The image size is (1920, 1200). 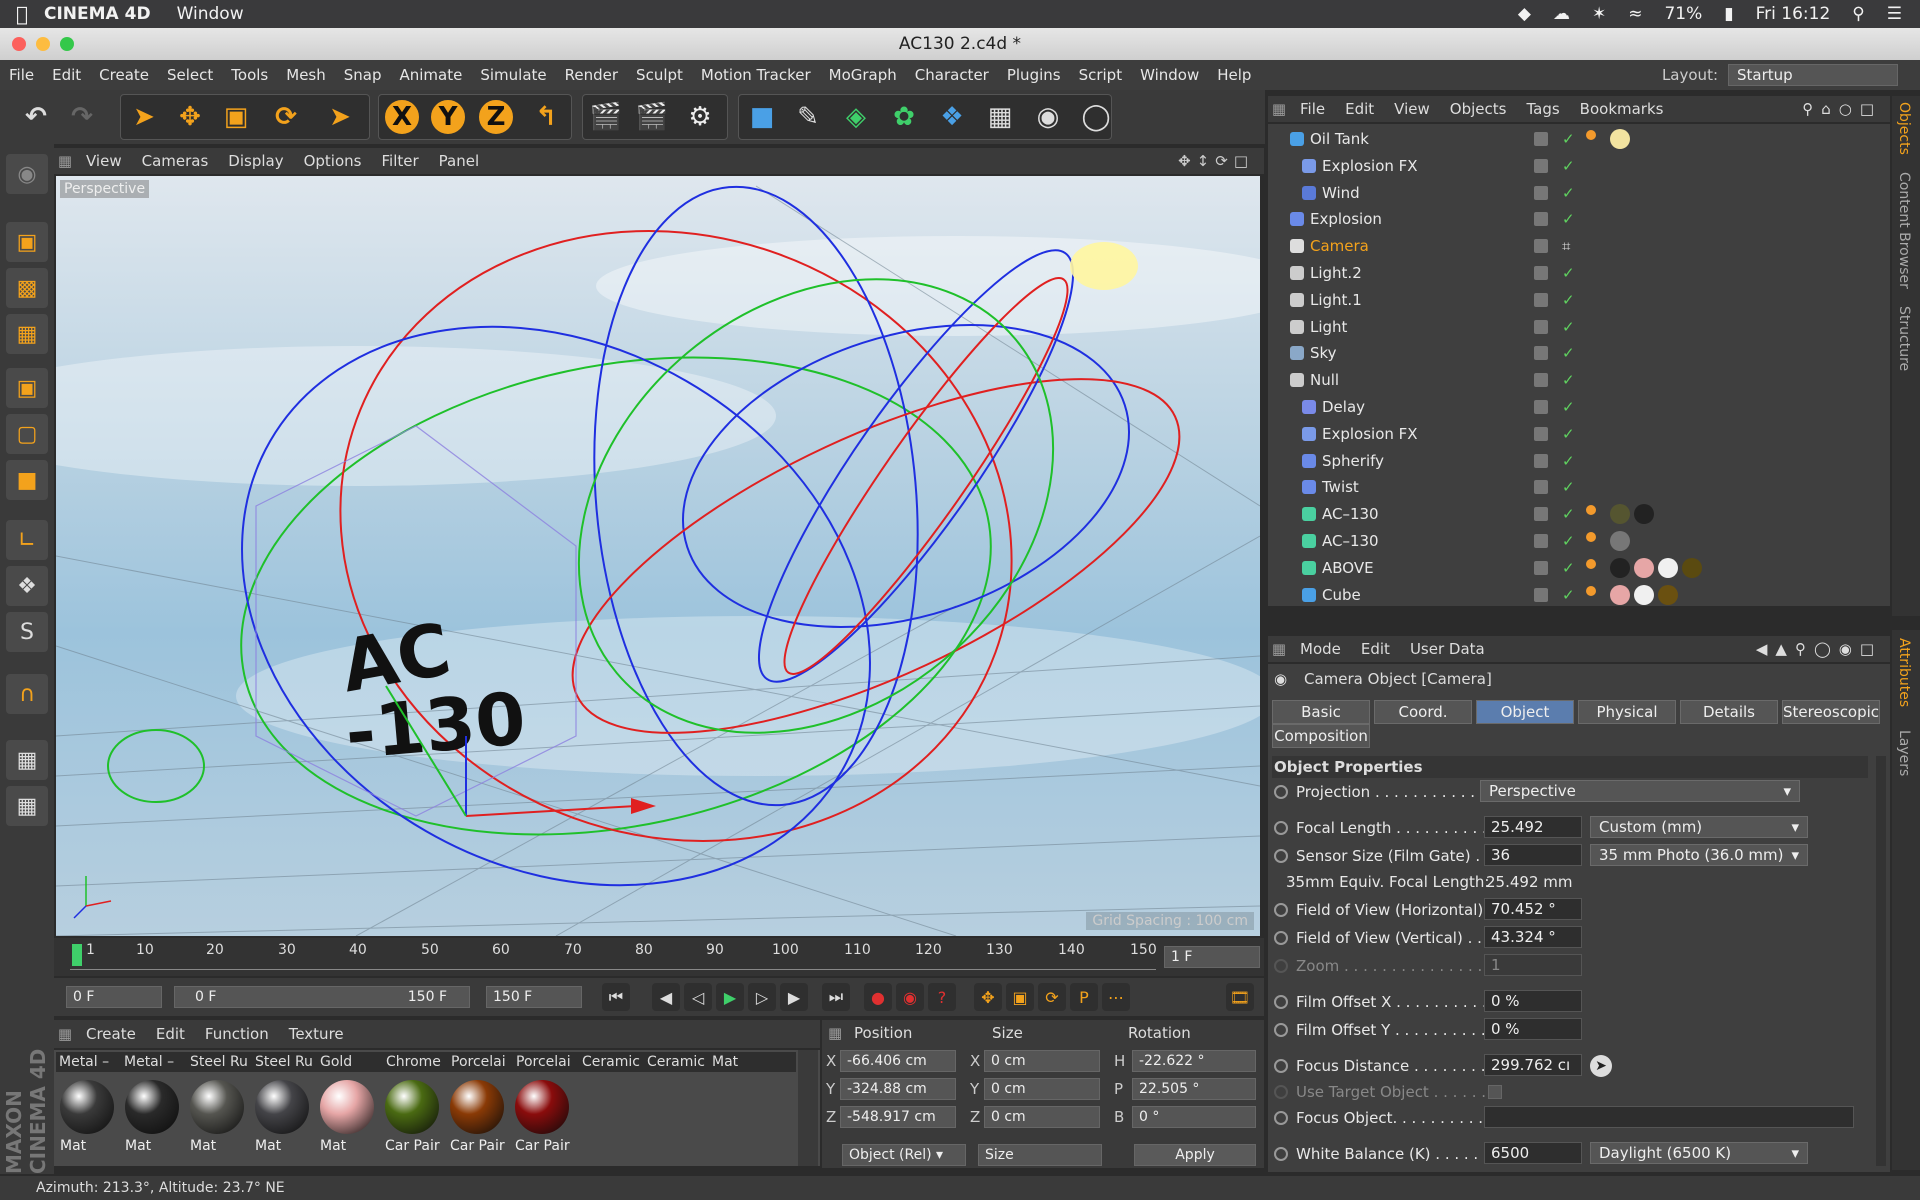 I want to click on coords-grip-icon: ▦, so click(x=835, y=1033).